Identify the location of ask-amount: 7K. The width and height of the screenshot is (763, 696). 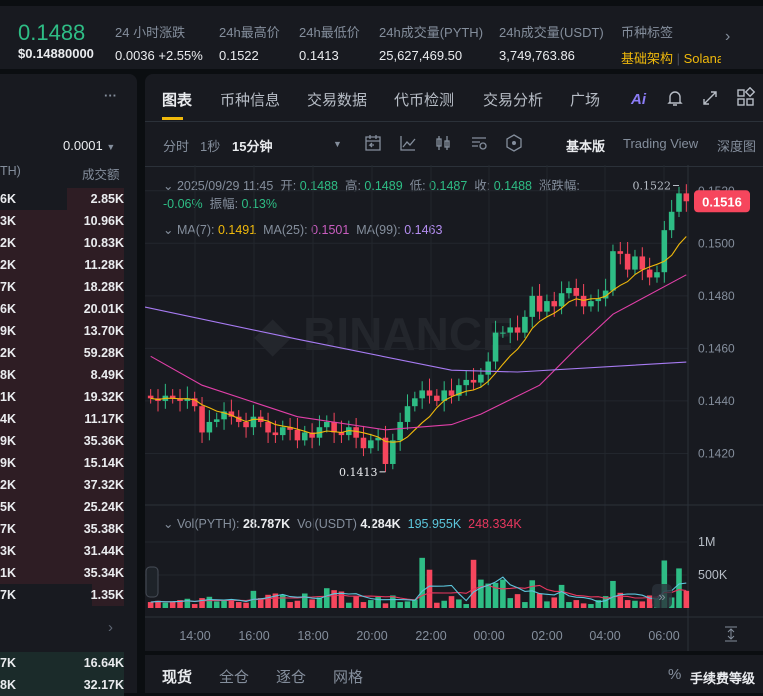
(8, 595).